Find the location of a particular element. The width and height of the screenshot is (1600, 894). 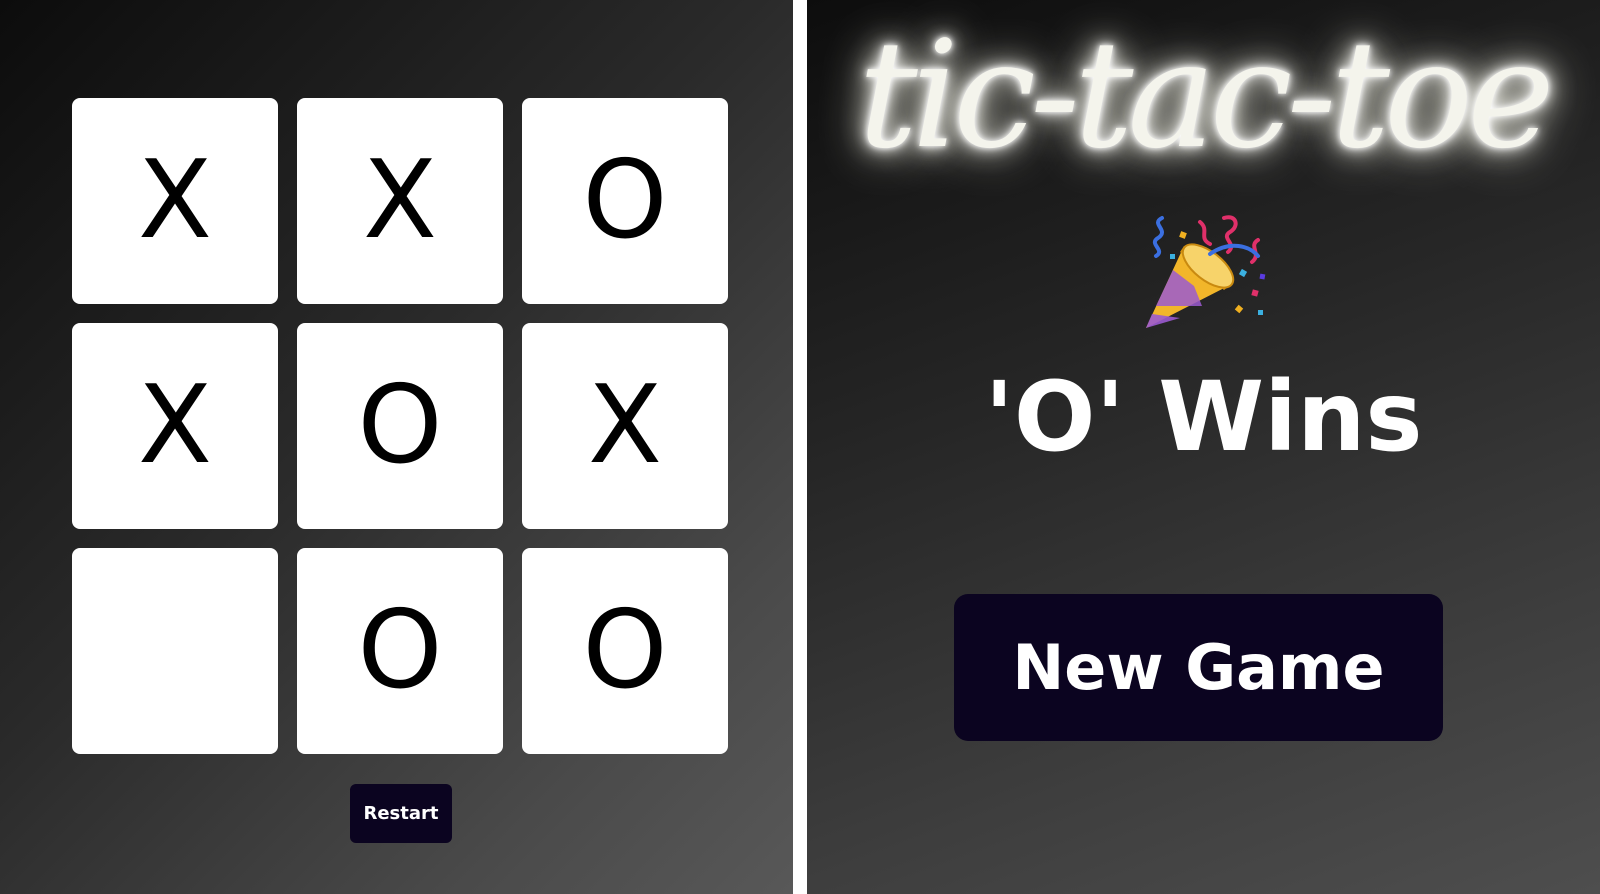

board-cell-5: O is located at coordinates (400, 426).